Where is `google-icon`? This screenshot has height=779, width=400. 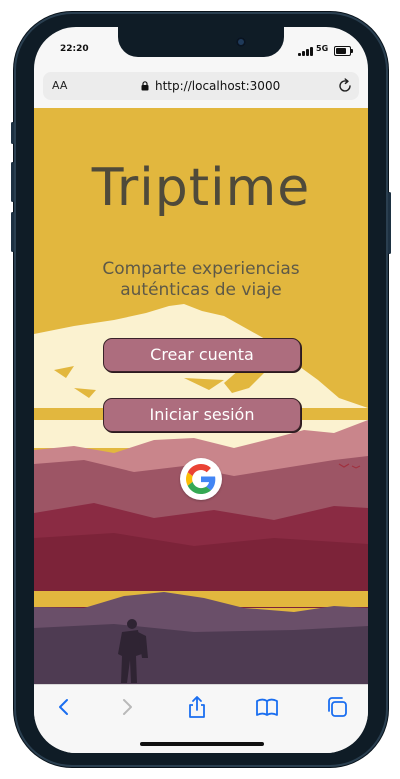 google-icon is located at coordinates (201, 479).